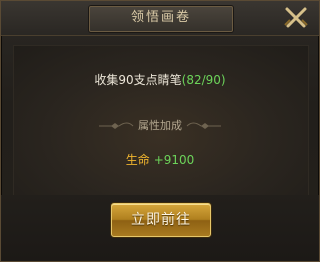 The height and width of the screenshot is (262, 320). I want to click on go-now-label: 立即前往, so click(161, 220).